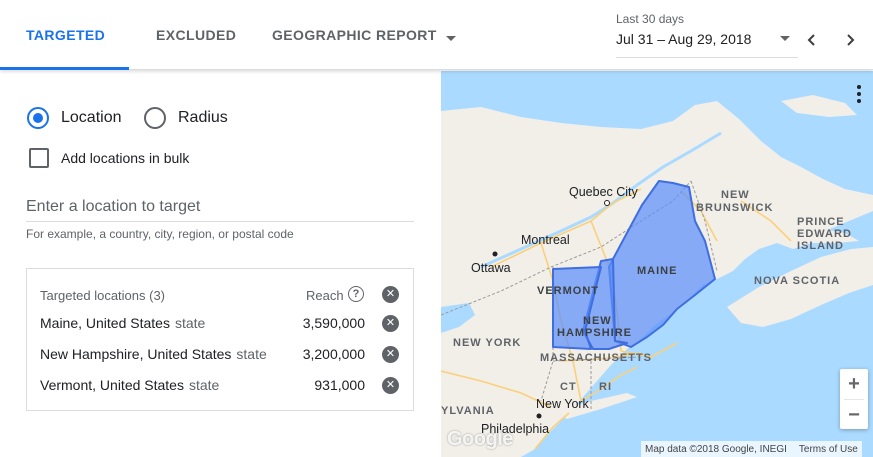 This screenshot has width=873, height=457. Describe the element at coordinates (103, 295) in the screenshot. I see `targeted-locations-title: Targeted locations (3)` at that location.